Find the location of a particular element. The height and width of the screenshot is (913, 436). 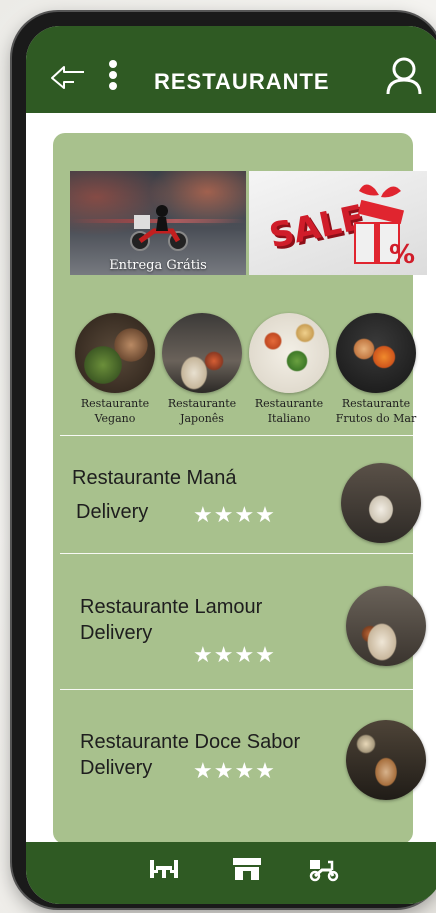

vegan-restaurant-photo is located at coordinates (115, 353).